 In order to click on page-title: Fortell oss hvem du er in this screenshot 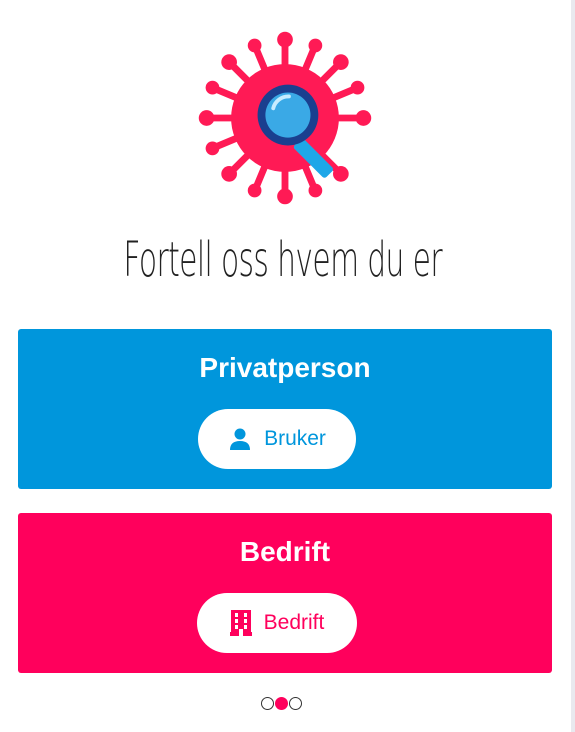, I will do `click(282, 260)`.